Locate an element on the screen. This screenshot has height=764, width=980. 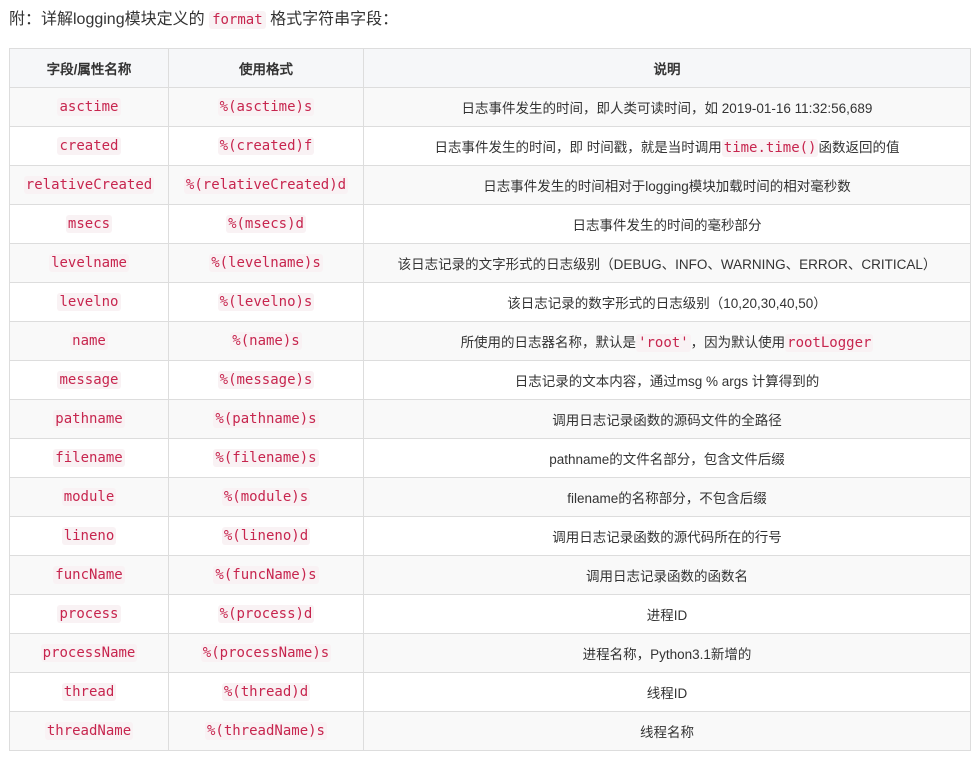
description-text: 函数返回的值 is located at coordinates (859, 147).